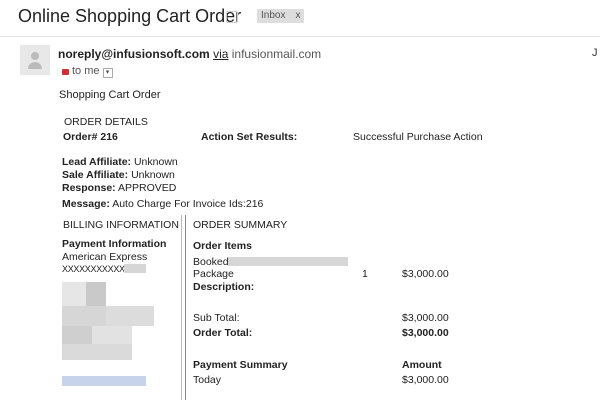 The image size is (600, 400). What do you see at coordinates (249, 137) in the screenshot?
I see `action-set-label: Action Set Results:` at bounding box center [249, 137].